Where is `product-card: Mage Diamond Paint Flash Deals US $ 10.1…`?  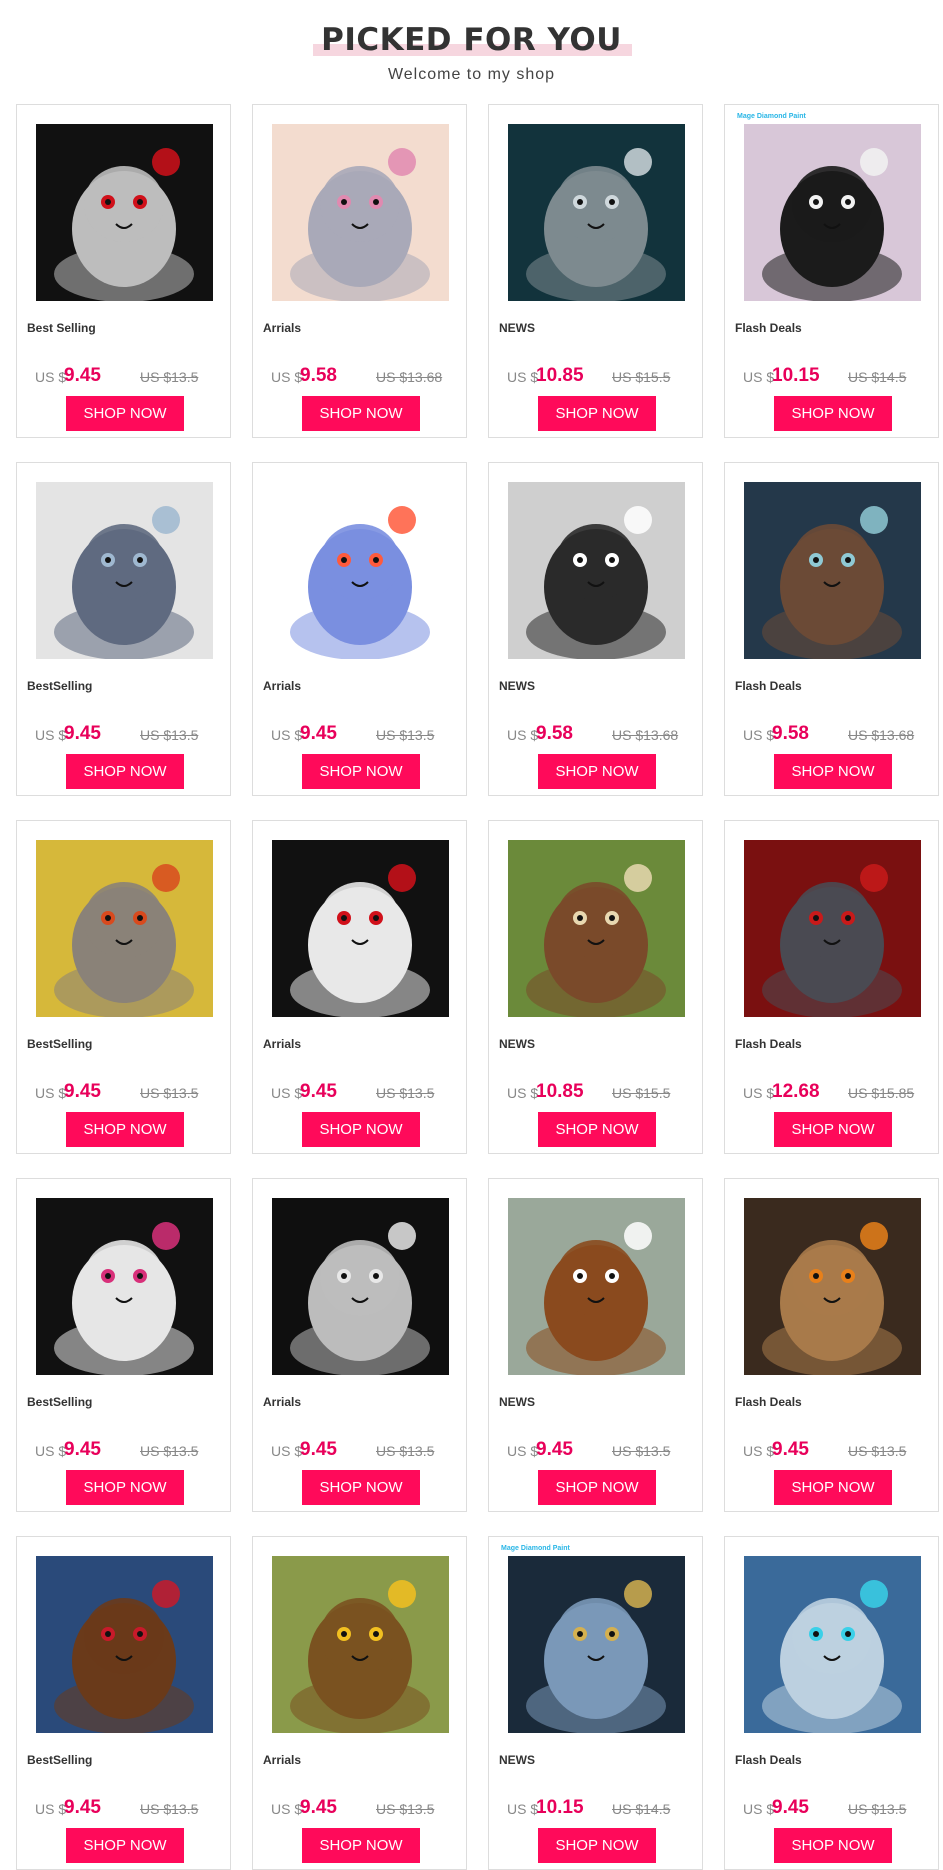 product-card: Mage Diamond Paint Flash Deals US $ 10.1… is located at coordinates (831, 271).